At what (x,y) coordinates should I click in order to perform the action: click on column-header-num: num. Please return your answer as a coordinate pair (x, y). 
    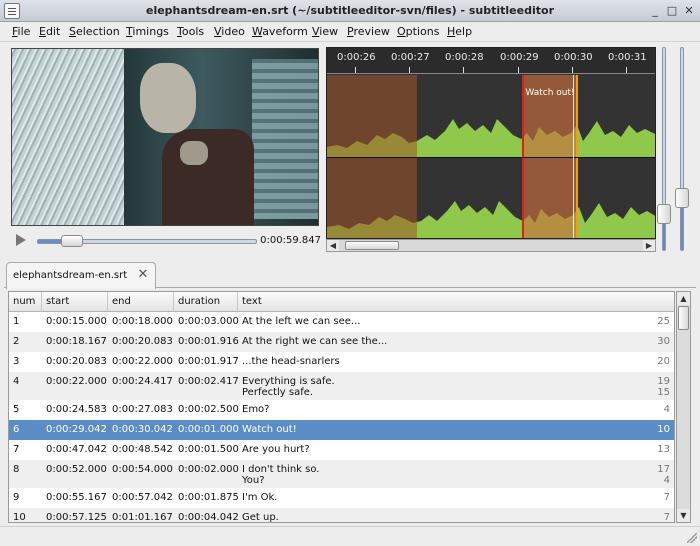
    Looking at the image, I should click on (25, 302).